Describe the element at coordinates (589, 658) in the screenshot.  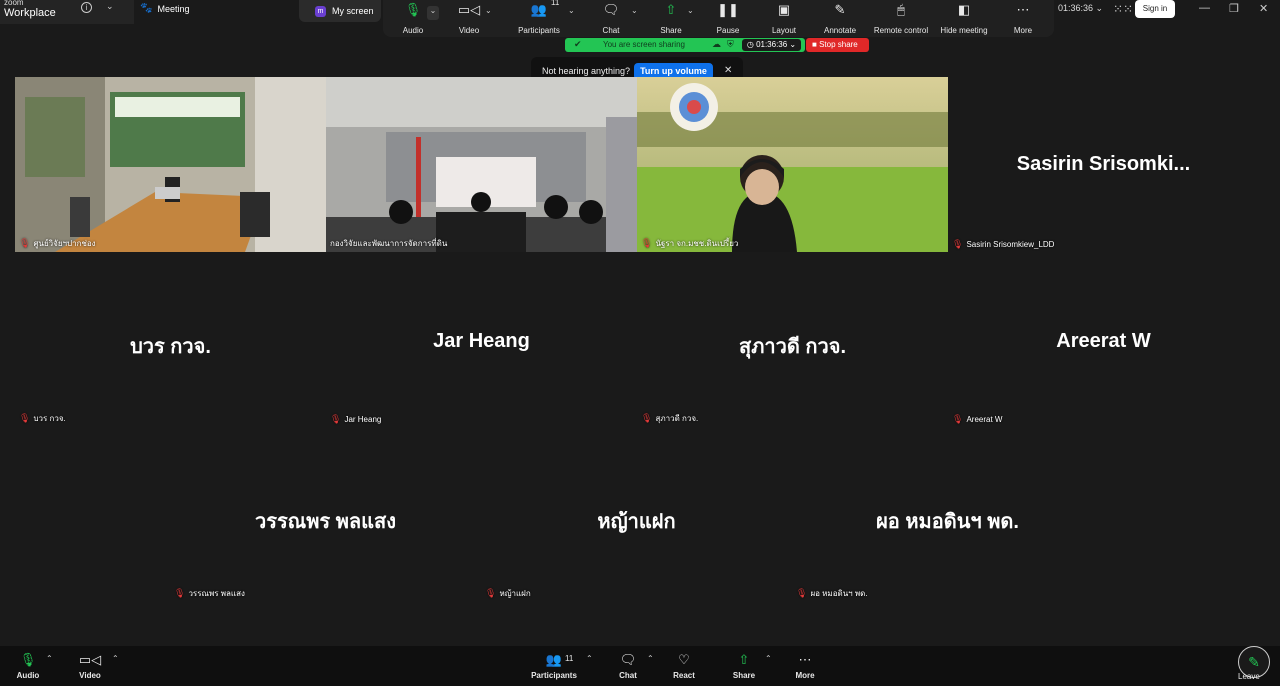
I see `participants-options-chevron-up-icon: ⌃` at that location.